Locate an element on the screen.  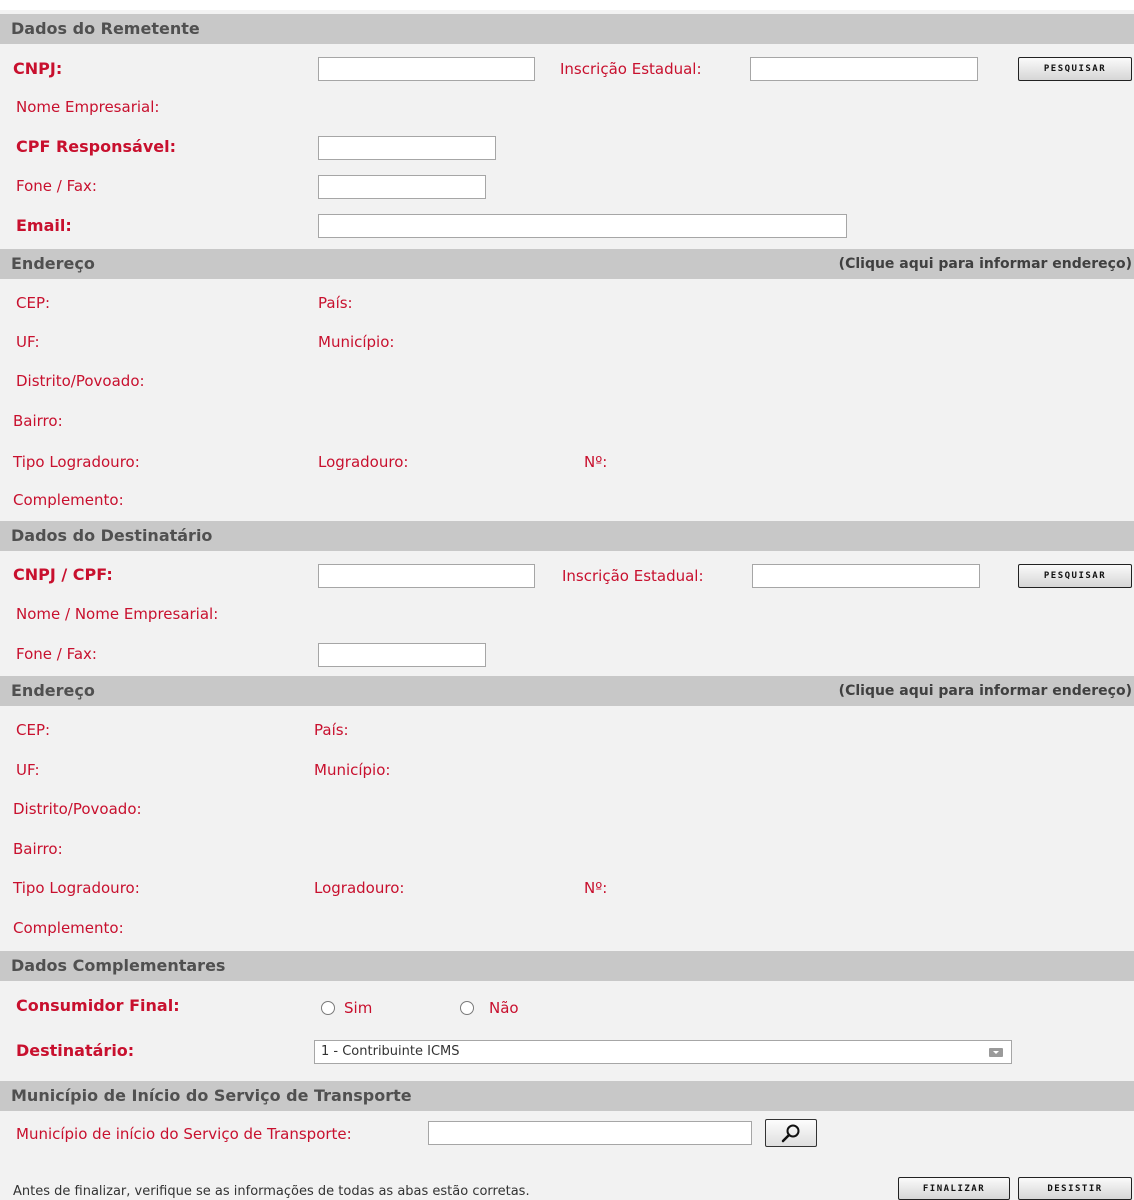
destinatario-municipio-label: Município: is located at coordinates (352, 770).